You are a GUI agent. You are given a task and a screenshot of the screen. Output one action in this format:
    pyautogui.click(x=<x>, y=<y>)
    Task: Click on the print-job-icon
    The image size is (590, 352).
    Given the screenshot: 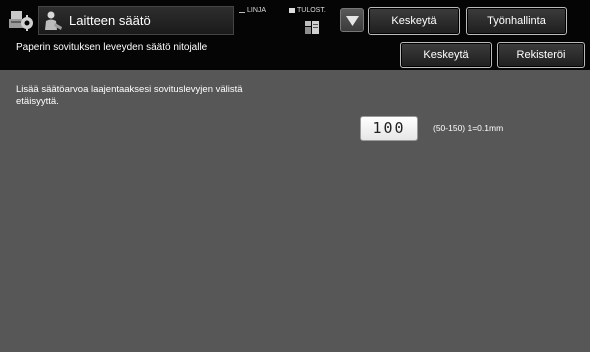 What is the action you would take?
    pyautogui.click(x=312, y=27)
    